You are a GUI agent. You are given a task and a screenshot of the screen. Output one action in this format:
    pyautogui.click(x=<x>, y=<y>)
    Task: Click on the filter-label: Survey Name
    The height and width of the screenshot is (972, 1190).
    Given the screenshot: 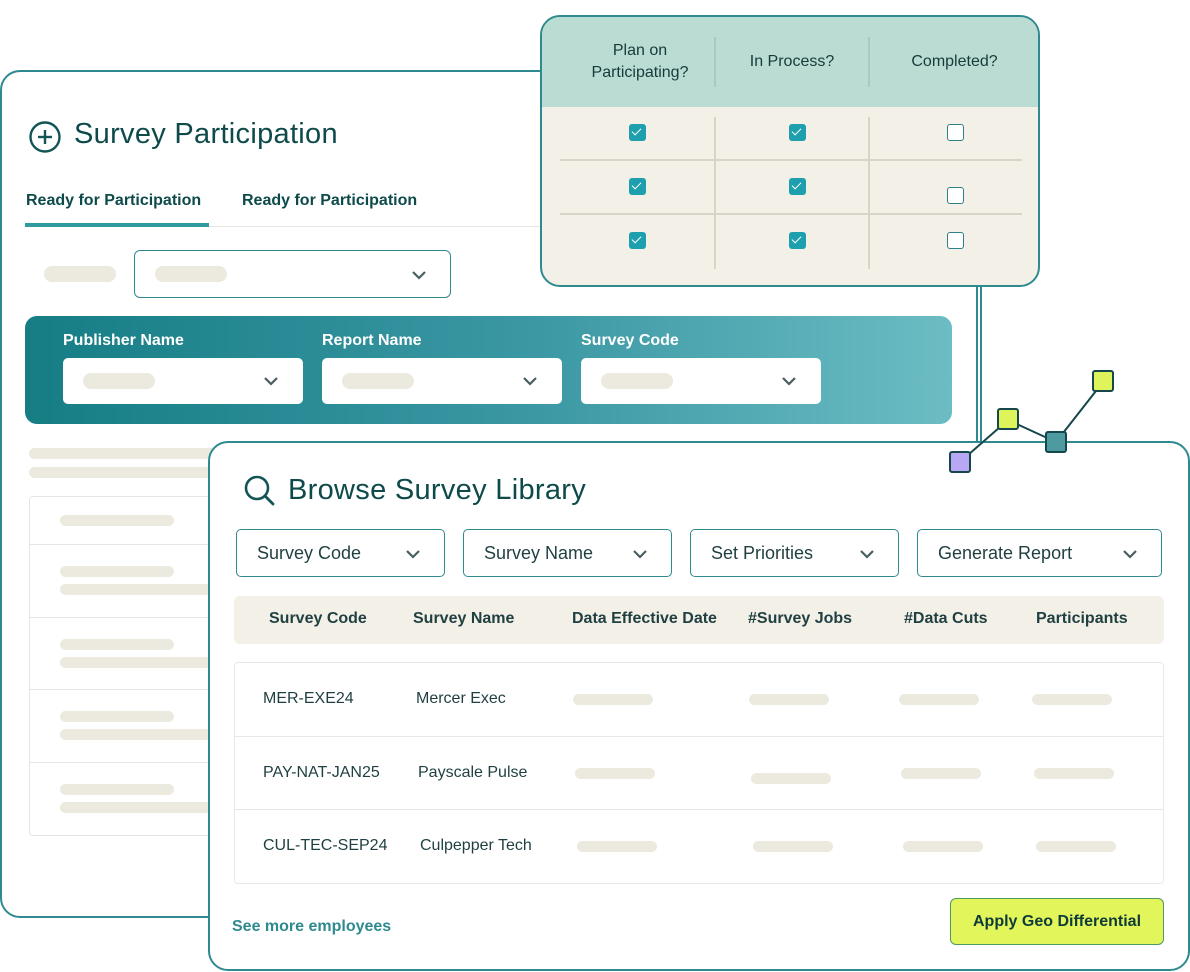 What is the action you would take?
    pyautogui.click(x=539, y=553)
    